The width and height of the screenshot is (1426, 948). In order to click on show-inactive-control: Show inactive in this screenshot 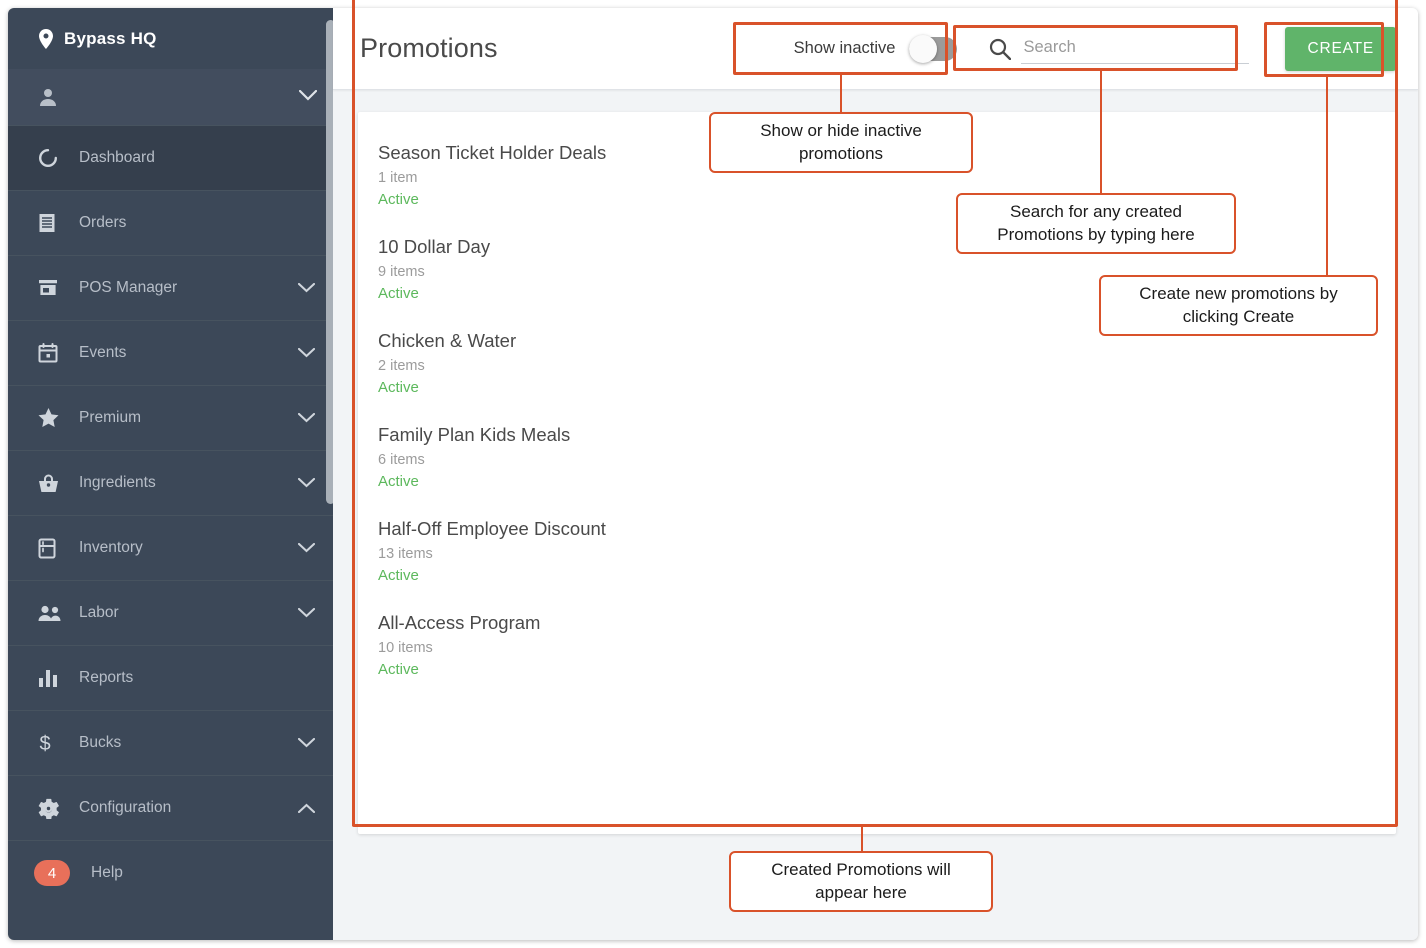, I will do `click(876, 49)`.